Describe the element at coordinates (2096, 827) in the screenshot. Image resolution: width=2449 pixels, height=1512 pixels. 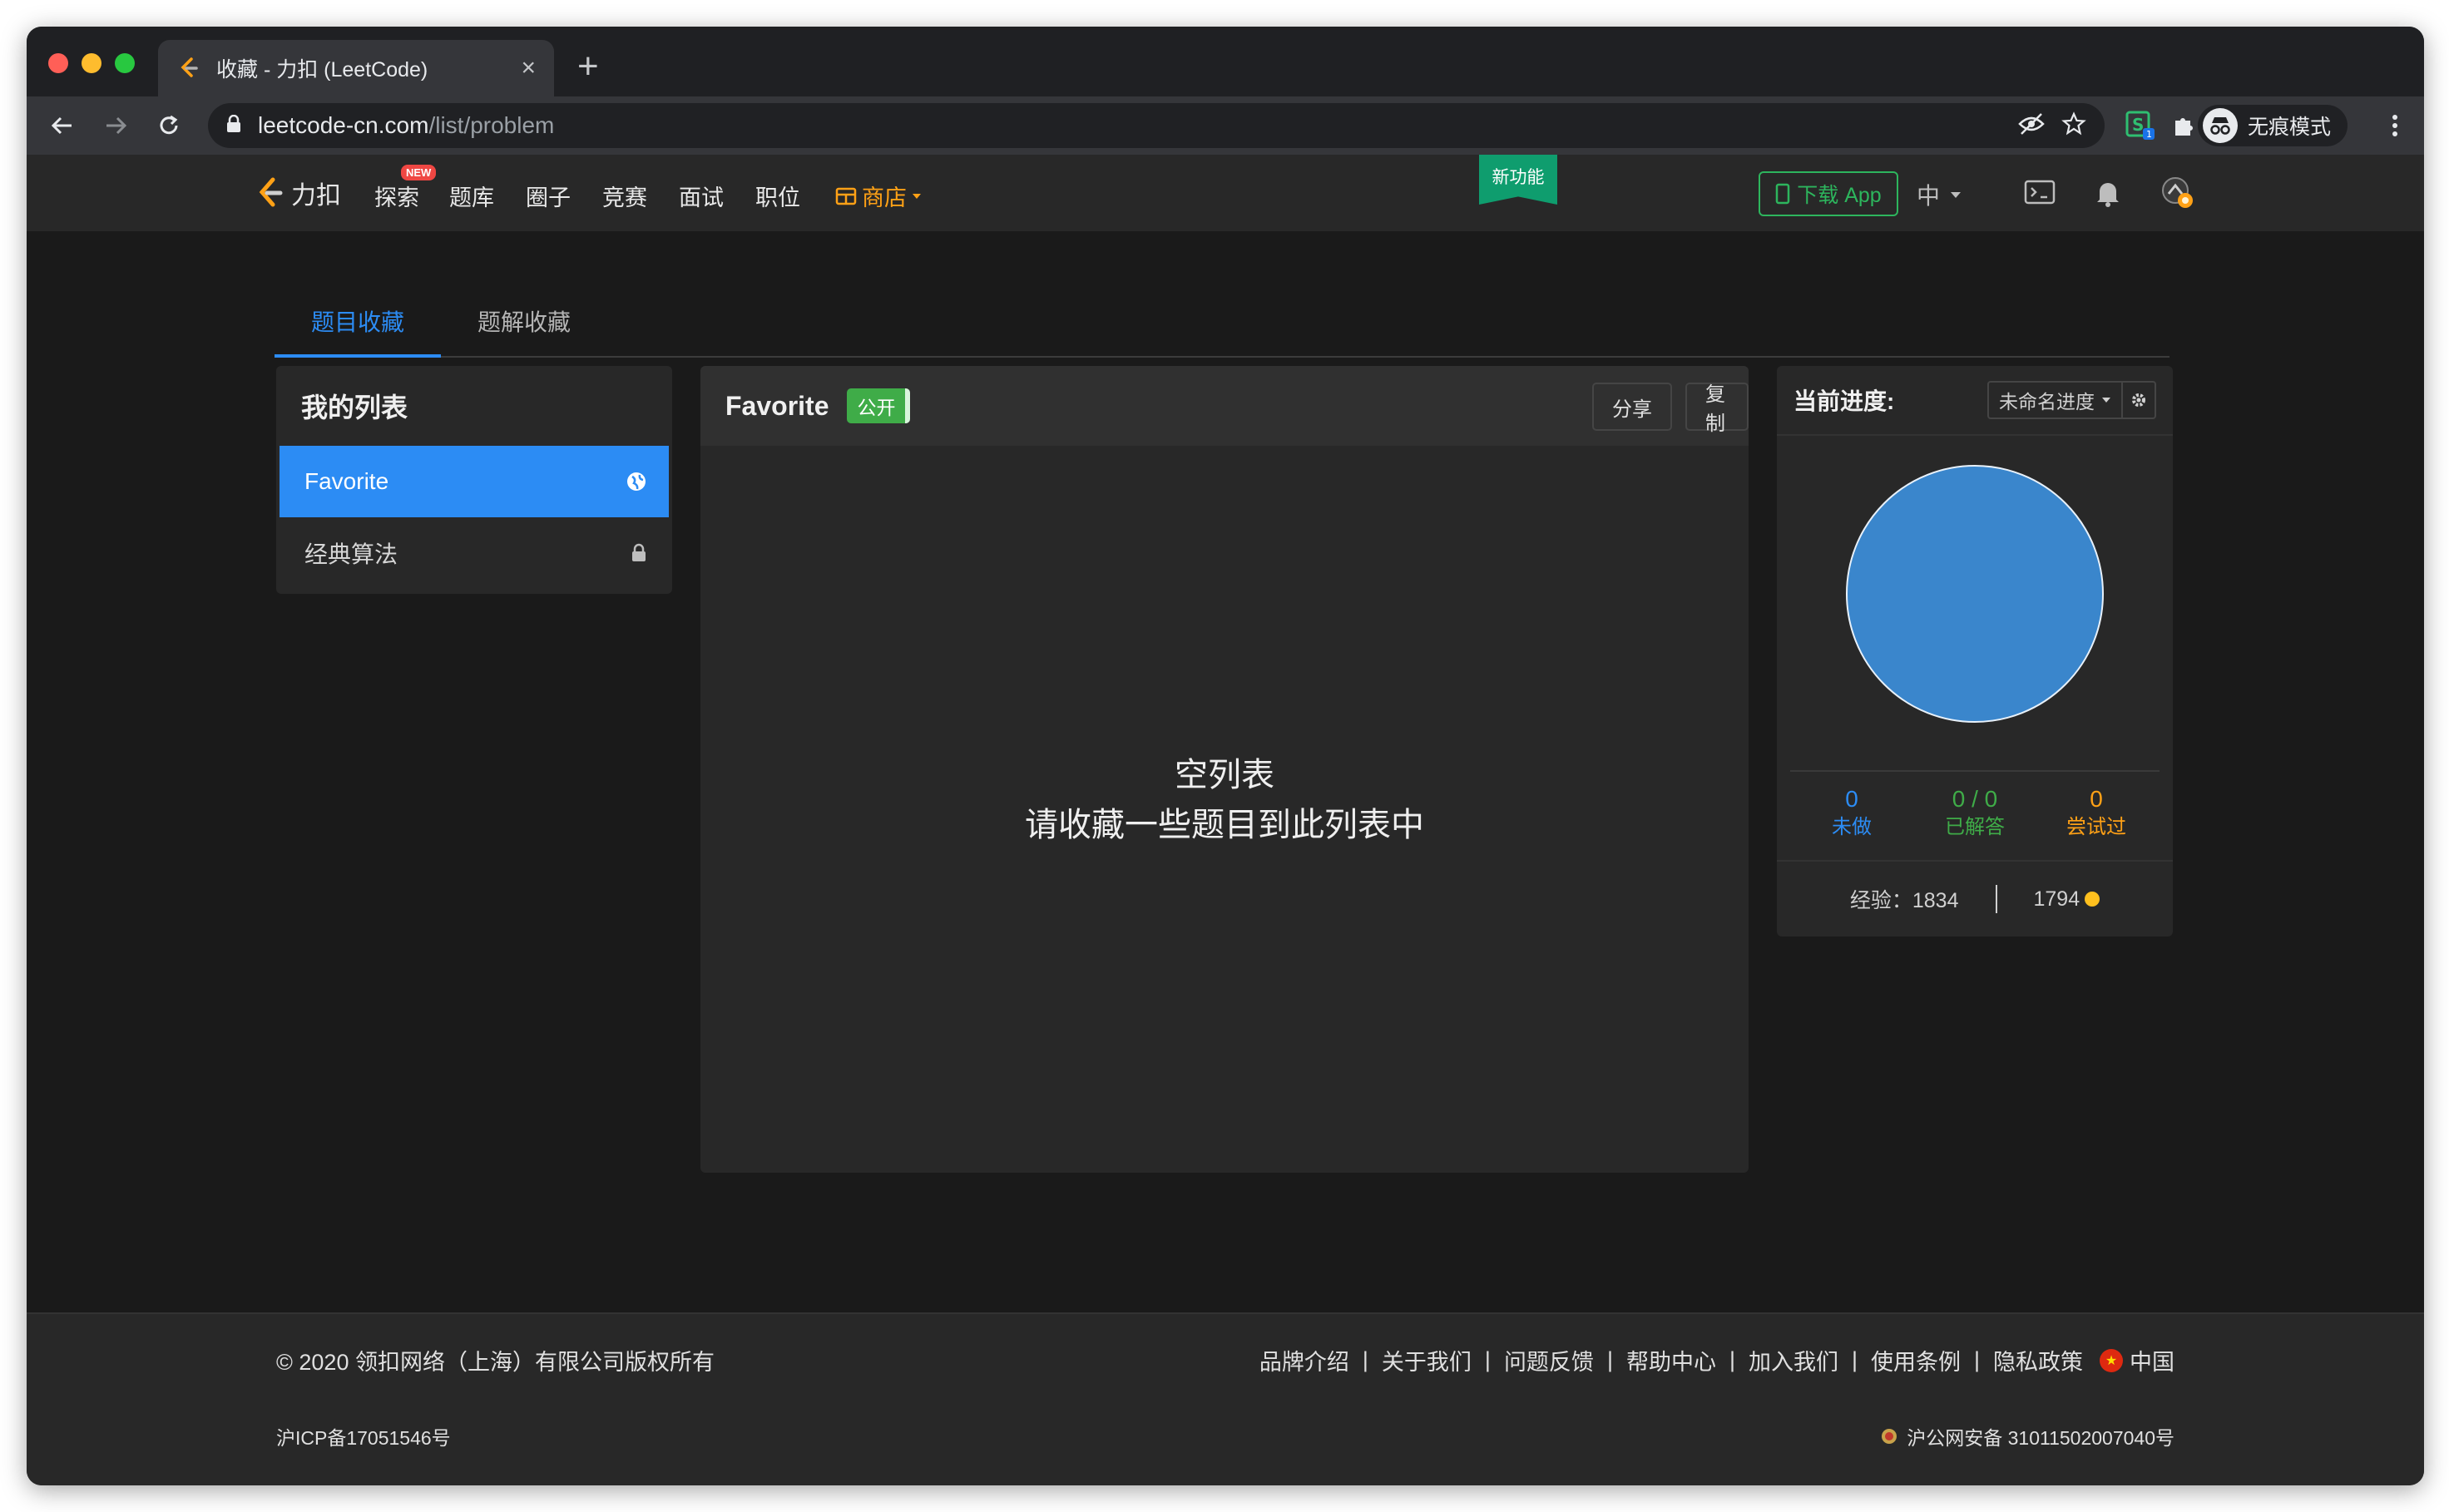
I see `stat-attempted-caption: 尝试过` at that location.